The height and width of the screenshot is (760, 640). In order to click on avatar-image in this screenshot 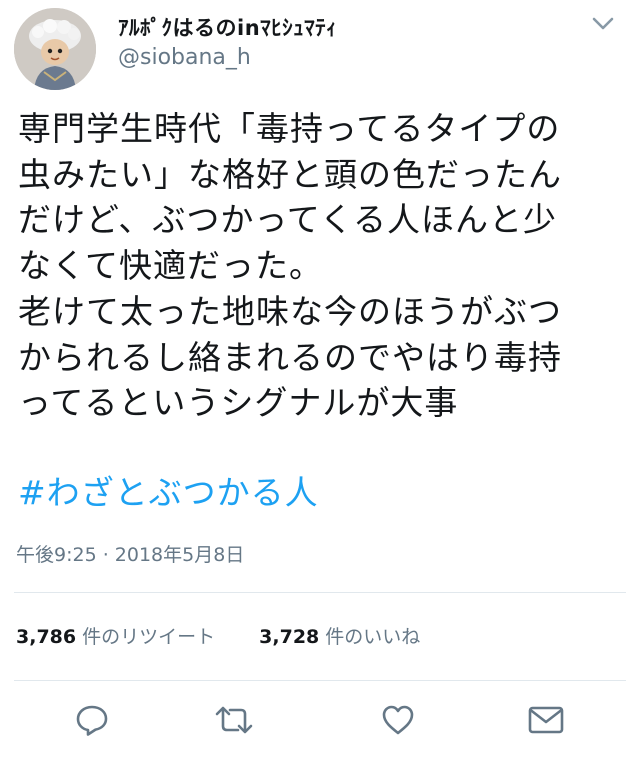, I will do `click(55, 49)`.